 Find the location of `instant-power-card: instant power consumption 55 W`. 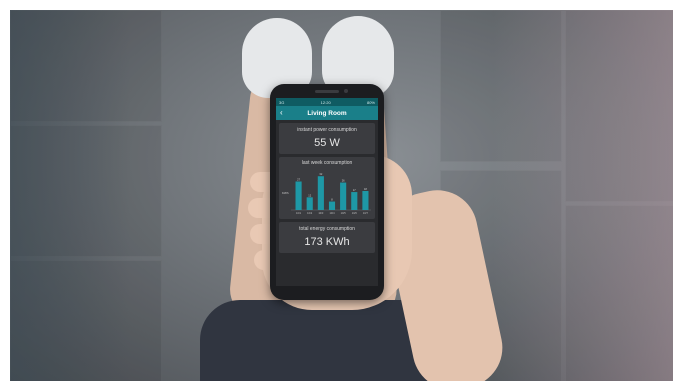

instant-power-card: instant power consumption 55 W is located at coordinates (327, 138).